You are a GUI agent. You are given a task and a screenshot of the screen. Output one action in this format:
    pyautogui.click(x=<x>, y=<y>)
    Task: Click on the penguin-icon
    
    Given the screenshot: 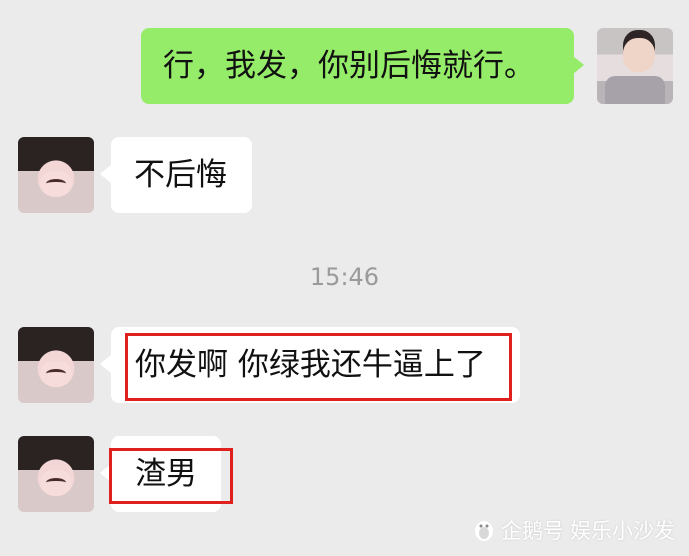 What is the action you would take?
    pyautogui.click(x=484, y=530)
    